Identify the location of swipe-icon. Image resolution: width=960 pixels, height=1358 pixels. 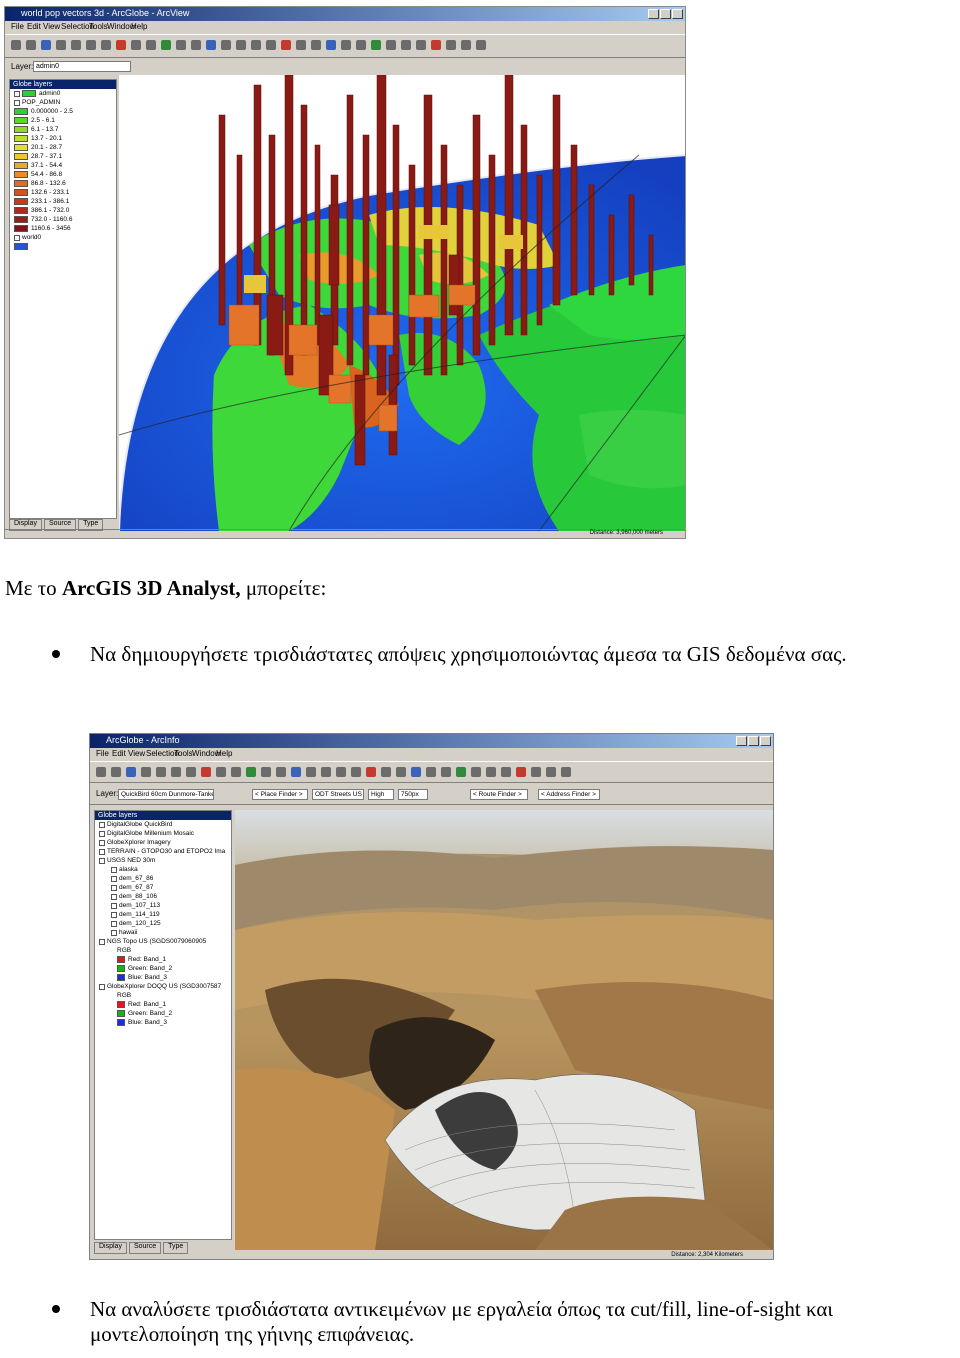
(451, 45).